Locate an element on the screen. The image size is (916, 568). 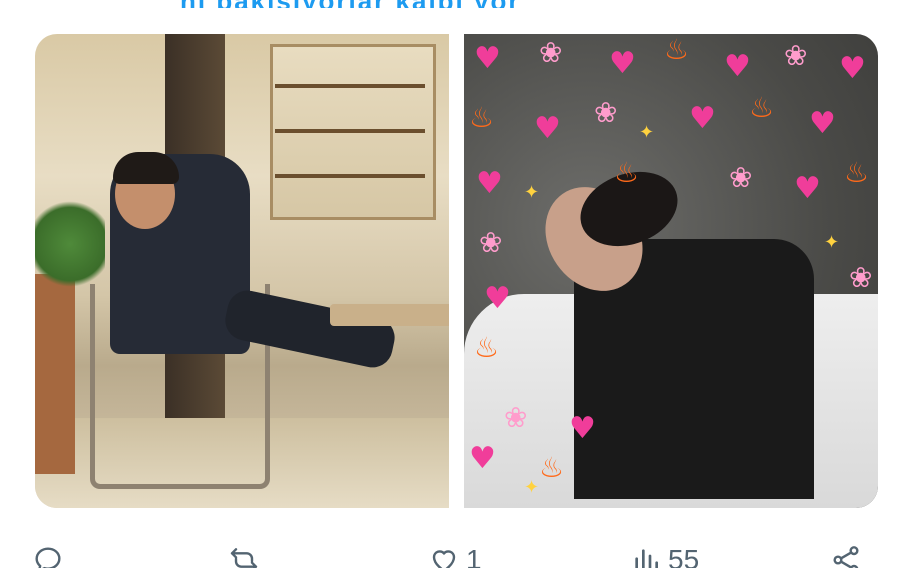
tweet-action-bar: 1 55 is located at coordinates (450, 554).